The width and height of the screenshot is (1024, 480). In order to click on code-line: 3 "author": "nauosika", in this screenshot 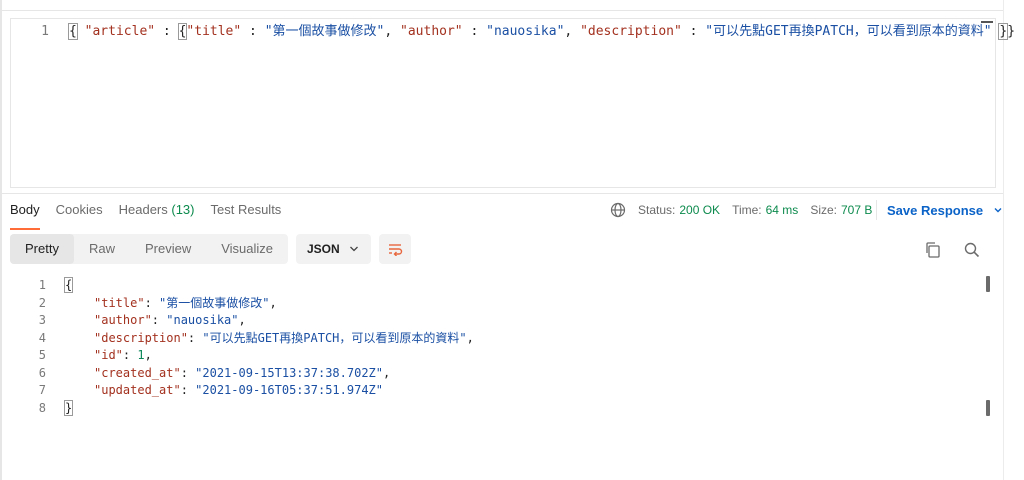, I will do `click(490, 320)`.